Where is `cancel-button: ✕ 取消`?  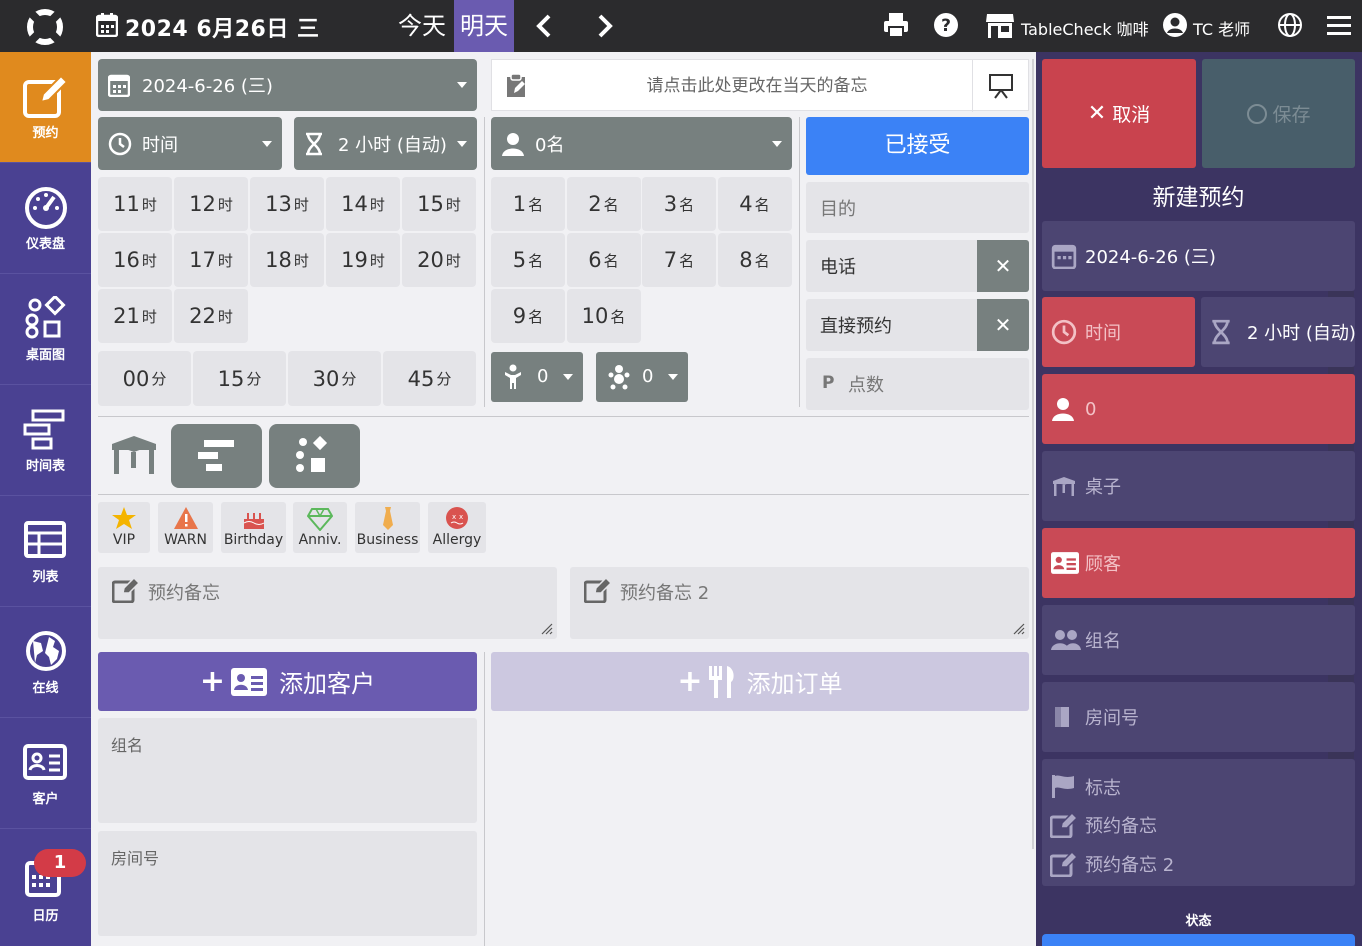 cancel-button: ✕ 取消 is located at coordinates (1119, 113).